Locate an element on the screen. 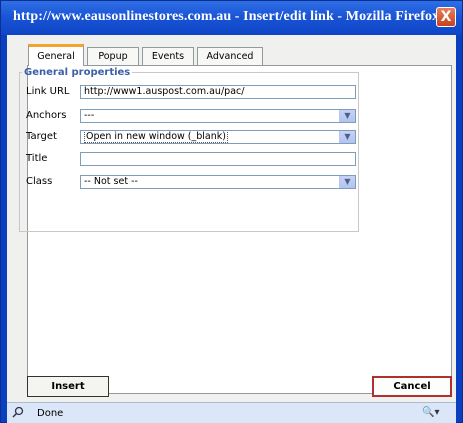 This screenshot has height=423, width=463. class-label: Class is located at coordinates (39, 181).